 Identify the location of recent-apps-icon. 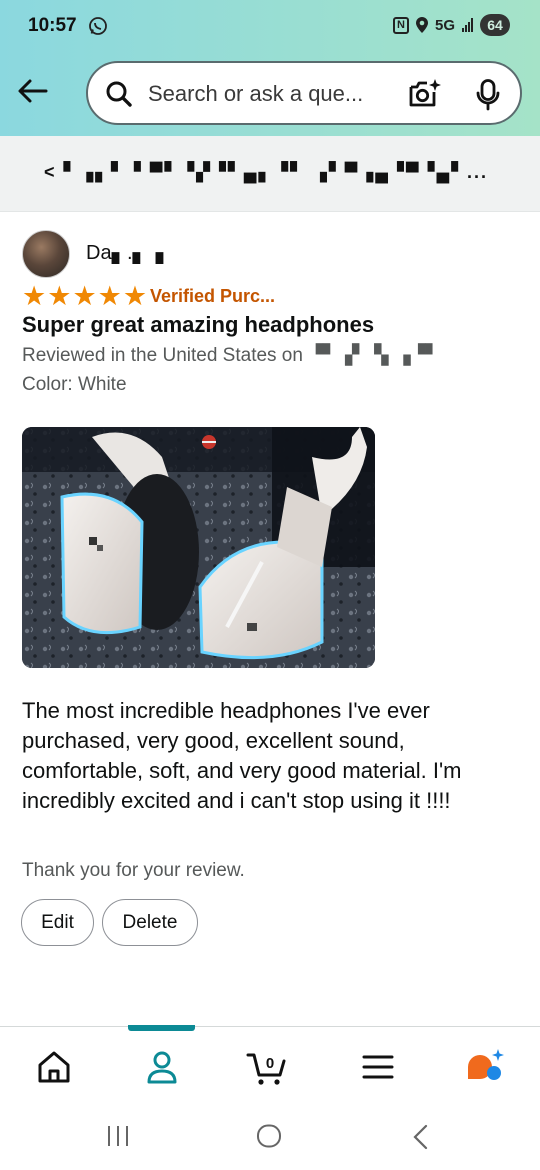
(118, 1136).